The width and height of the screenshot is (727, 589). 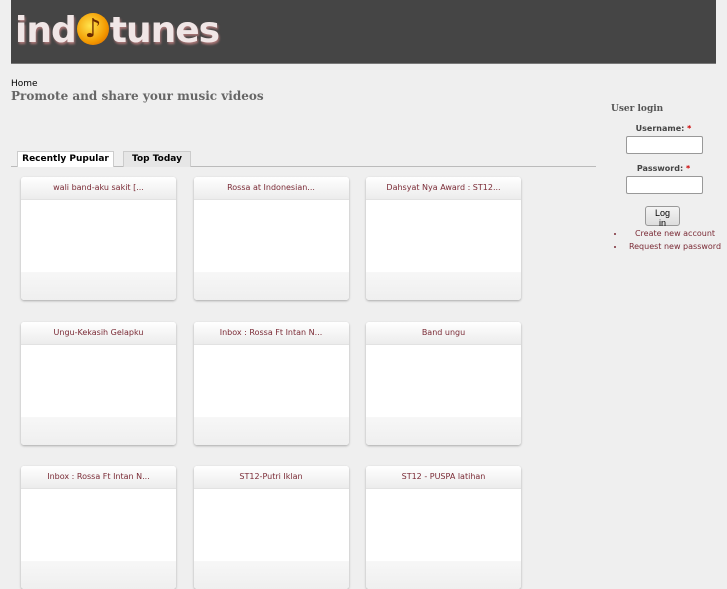 I want to click on login-button: Log in, so click(x=662, y=217).